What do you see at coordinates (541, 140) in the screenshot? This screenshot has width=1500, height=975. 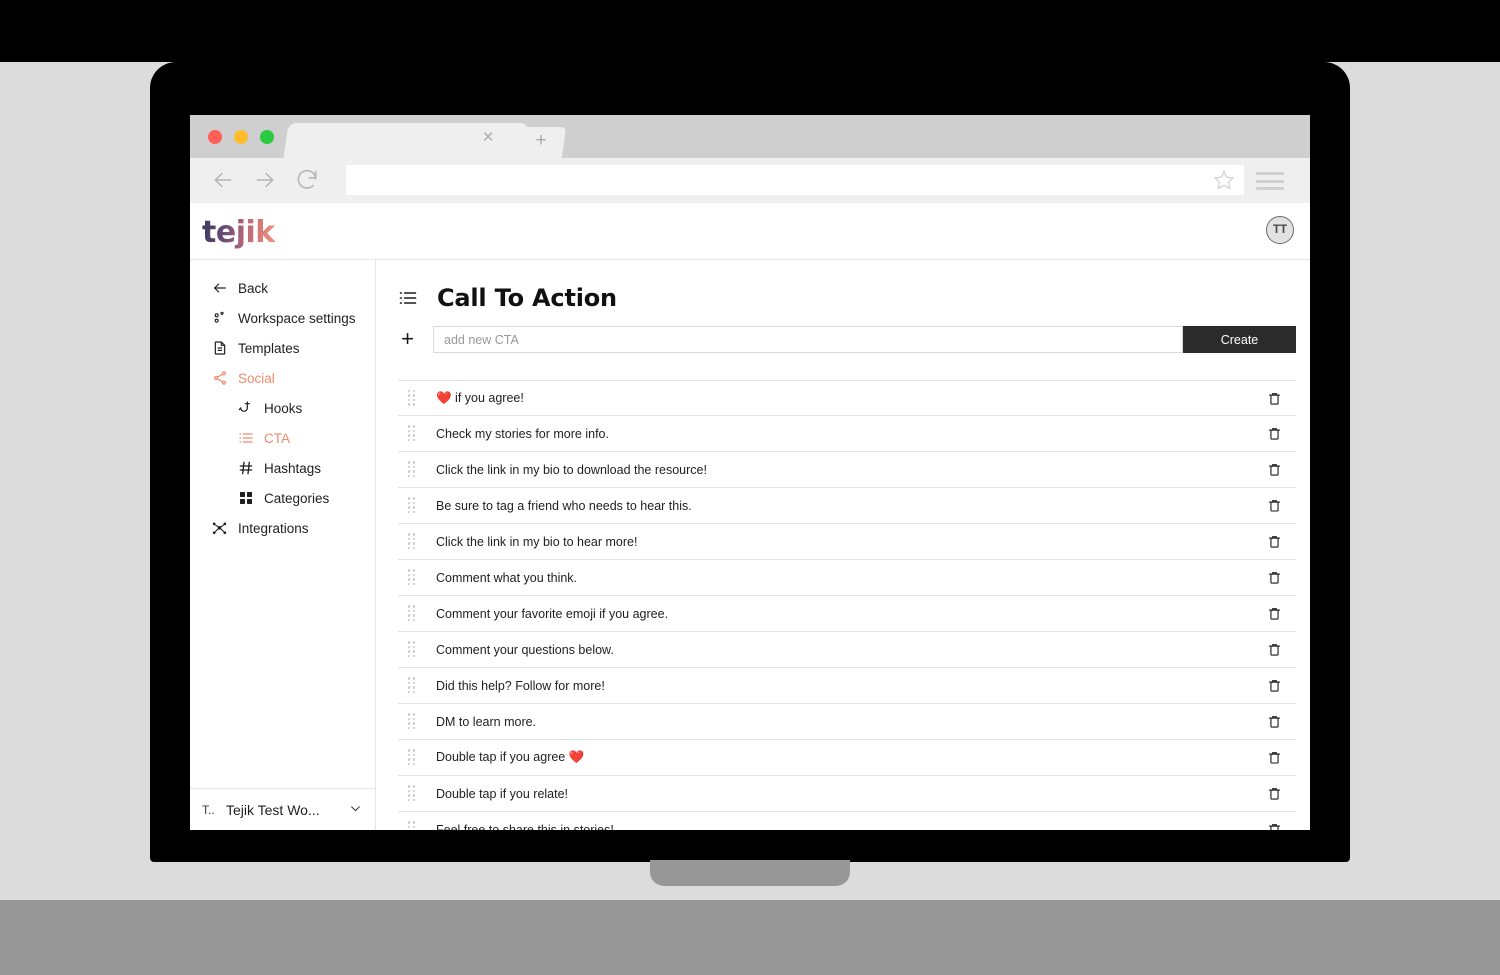 I see `plus-icon: +` at bounding box center [541, 140].